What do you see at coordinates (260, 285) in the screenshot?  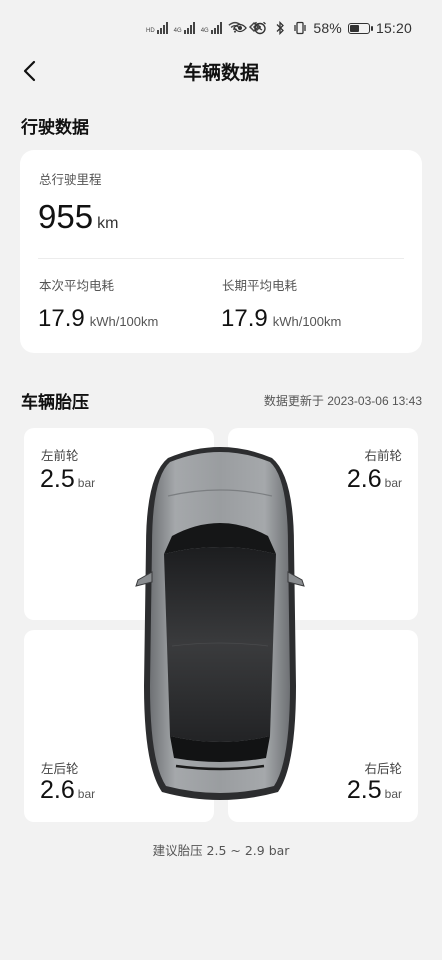 I see `longterm-consumption-label: 长期平均电耗` at bounding box center [260, 285].